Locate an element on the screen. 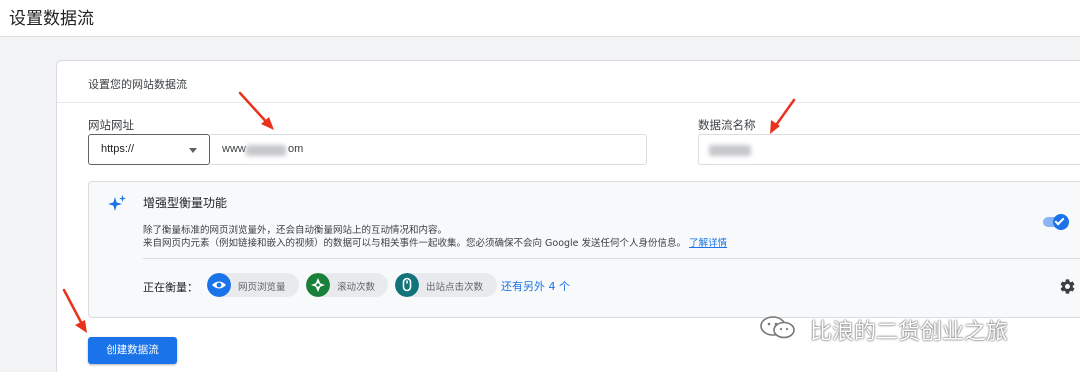 The height and width of the screenshot is (372, 1080). top-bar: 设置数据流 is located at coordinates (540, 18).